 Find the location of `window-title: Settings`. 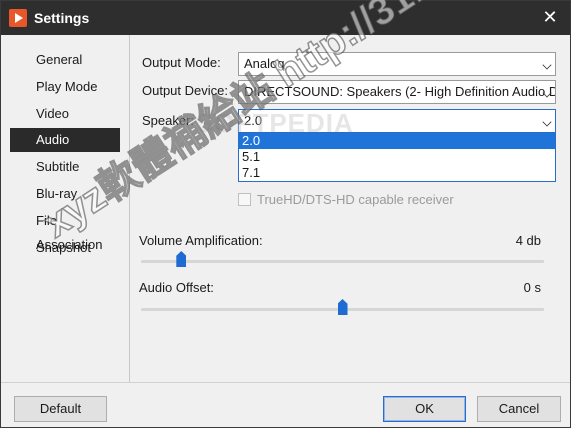

window-title: Settings is located at coordinates (62, 18).